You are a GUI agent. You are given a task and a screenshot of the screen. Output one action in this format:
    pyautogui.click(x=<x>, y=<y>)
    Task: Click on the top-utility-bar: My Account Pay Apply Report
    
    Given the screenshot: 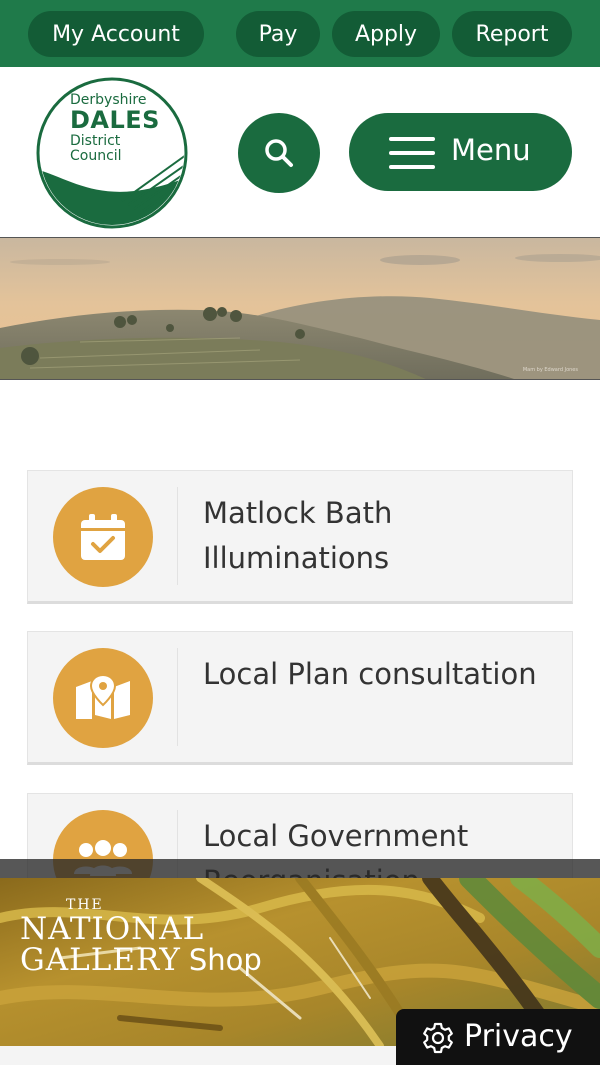 What is the action you would take?
    pyautogui.click(x=300, y=33)
    